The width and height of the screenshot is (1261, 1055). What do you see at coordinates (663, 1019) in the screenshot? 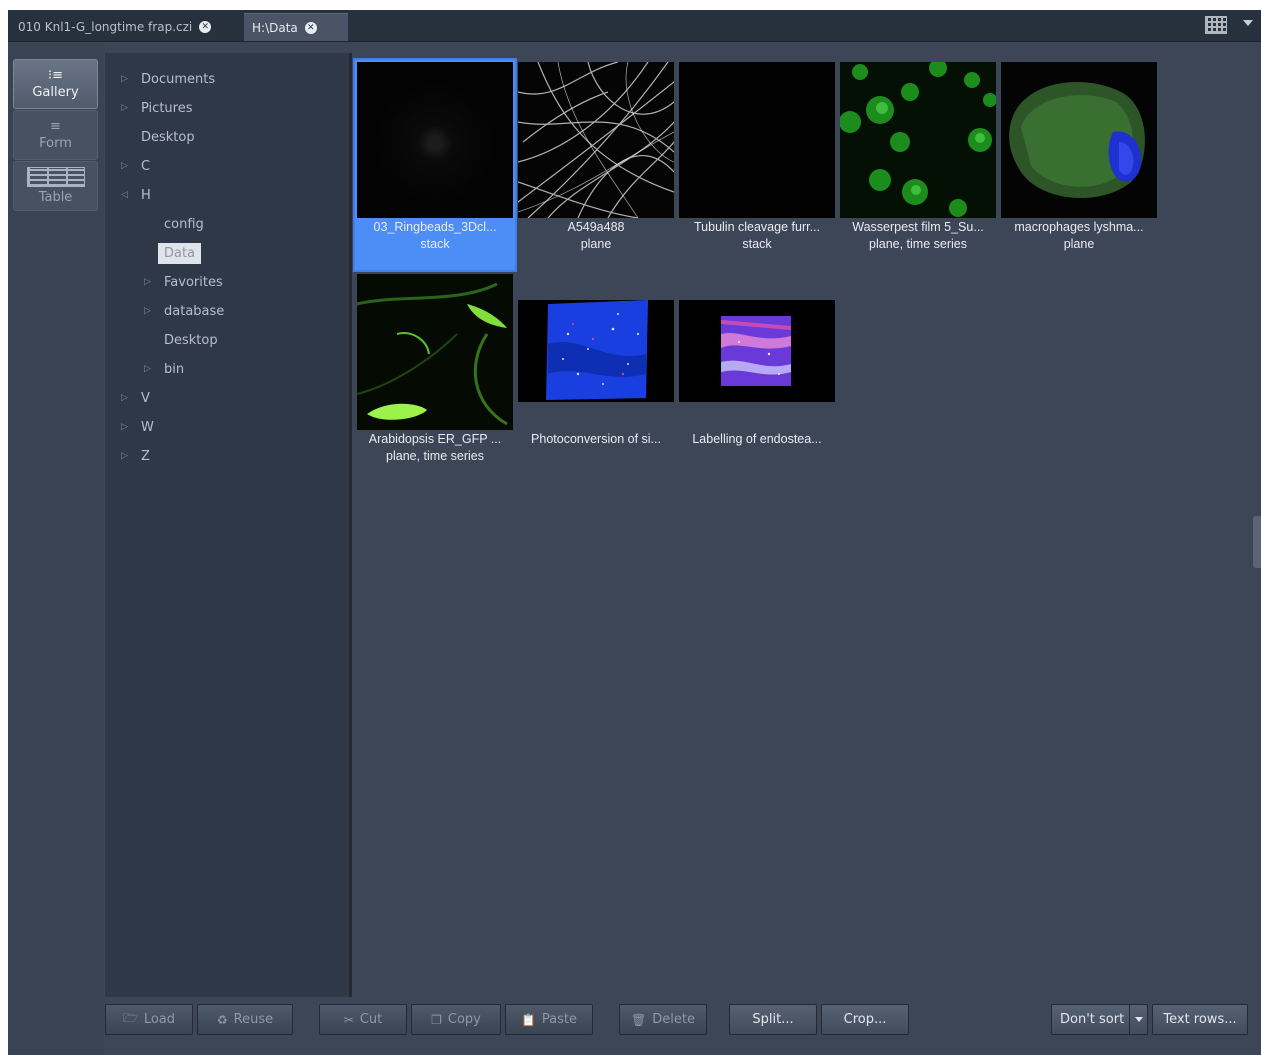
I see `delete-button: 🗑 Delete` at bounding box center [663, 1019].